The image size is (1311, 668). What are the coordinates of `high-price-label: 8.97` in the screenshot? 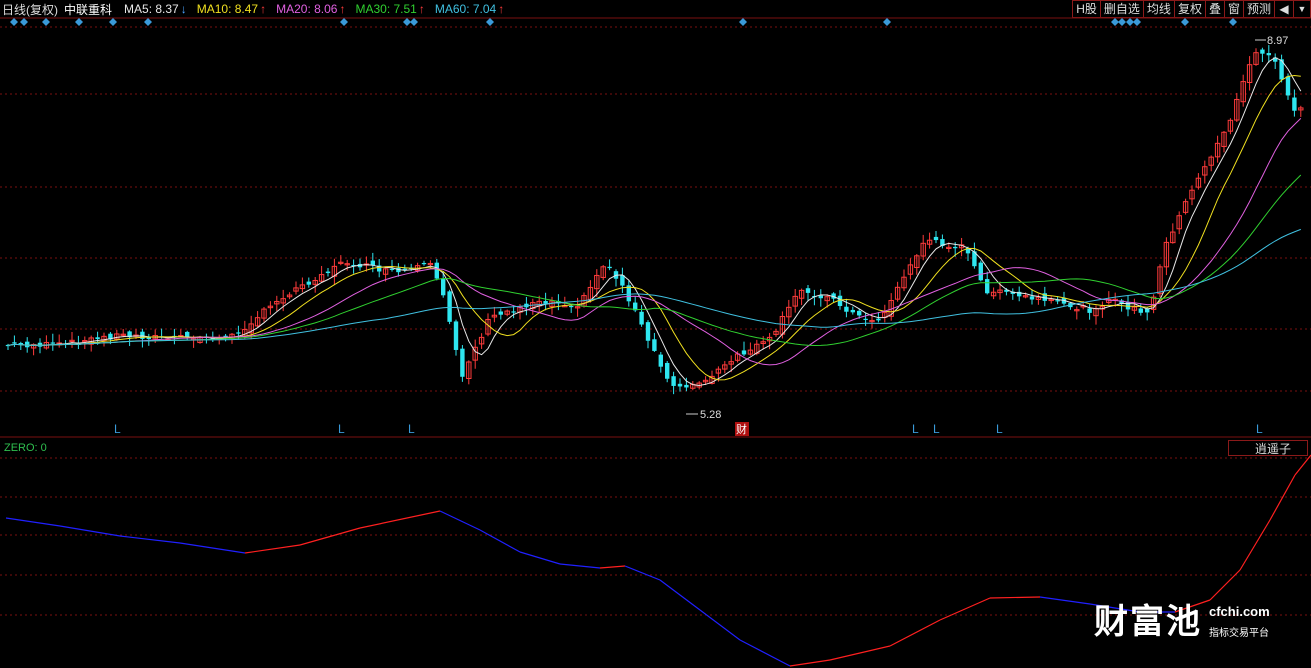 It's located at (1277, 41).